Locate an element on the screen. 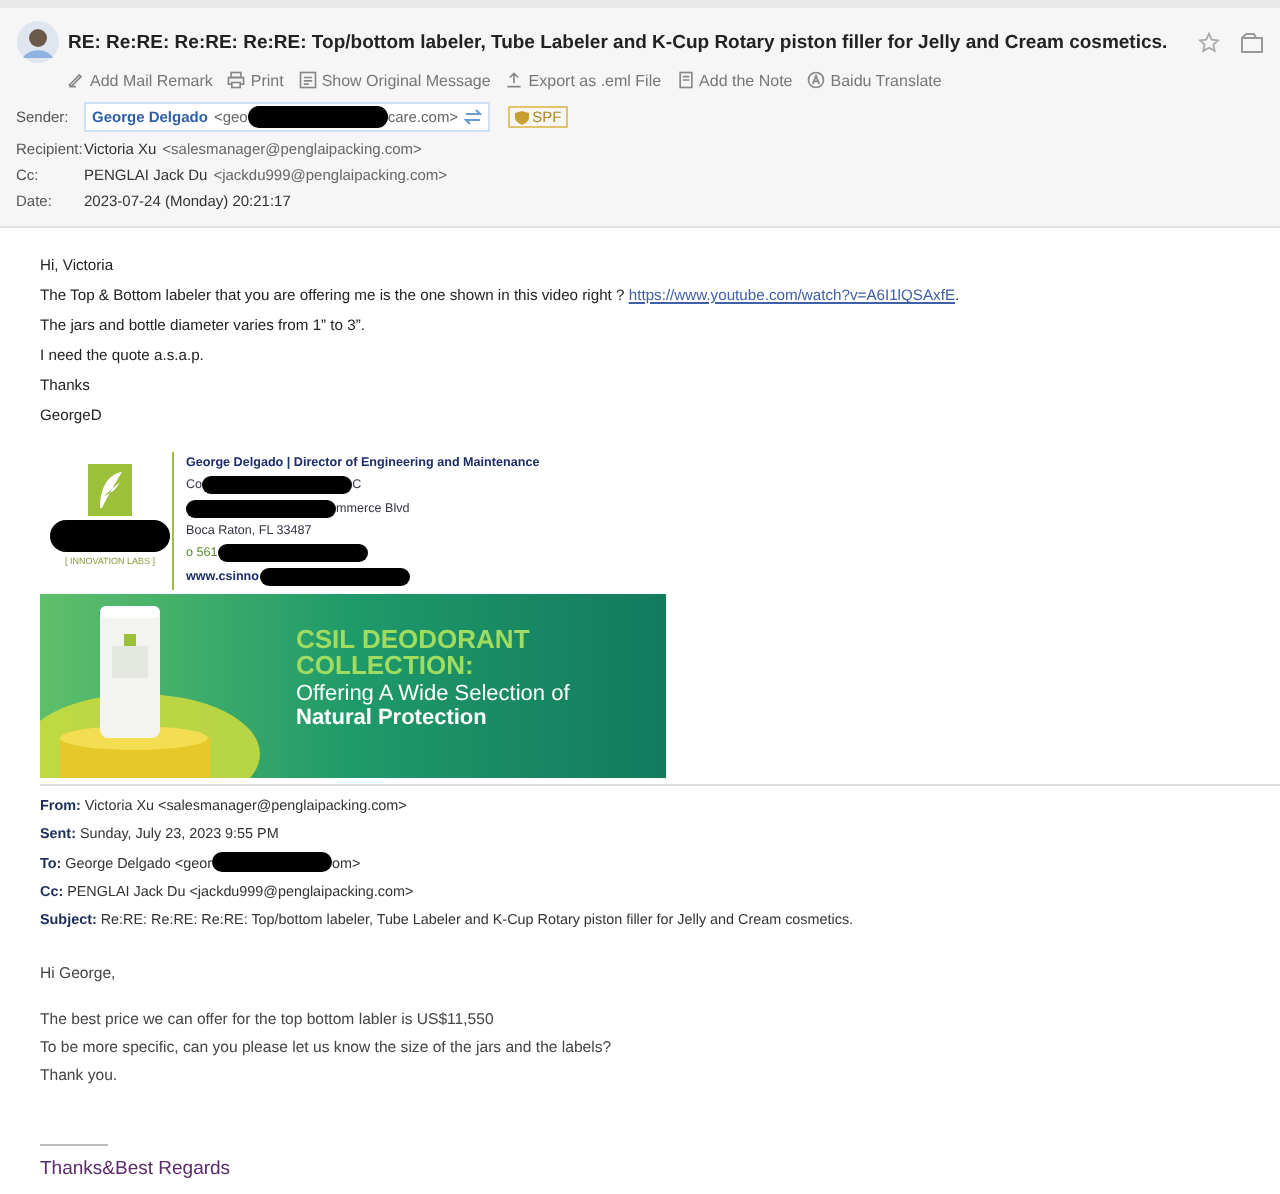 The height and width of the screenshot is (1194, 1280). folder-icon is located at coordinates (1252, 42).